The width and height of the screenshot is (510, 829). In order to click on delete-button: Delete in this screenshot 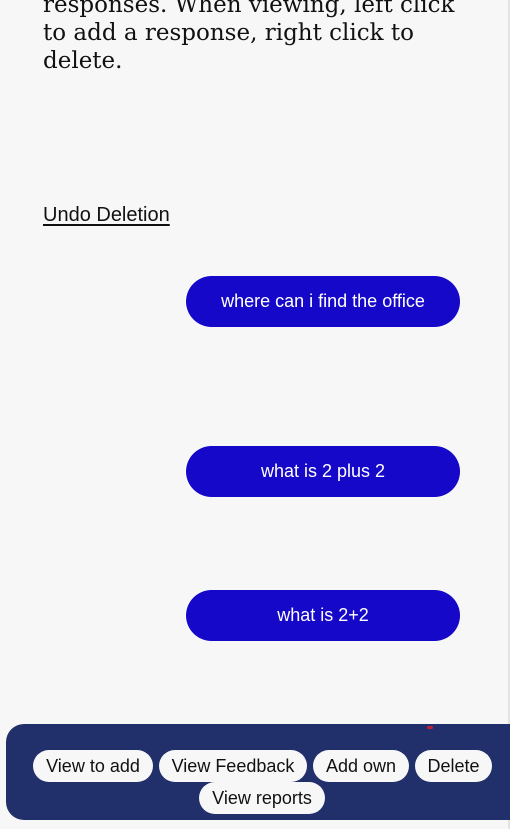, I will do `click(453, 766)`.